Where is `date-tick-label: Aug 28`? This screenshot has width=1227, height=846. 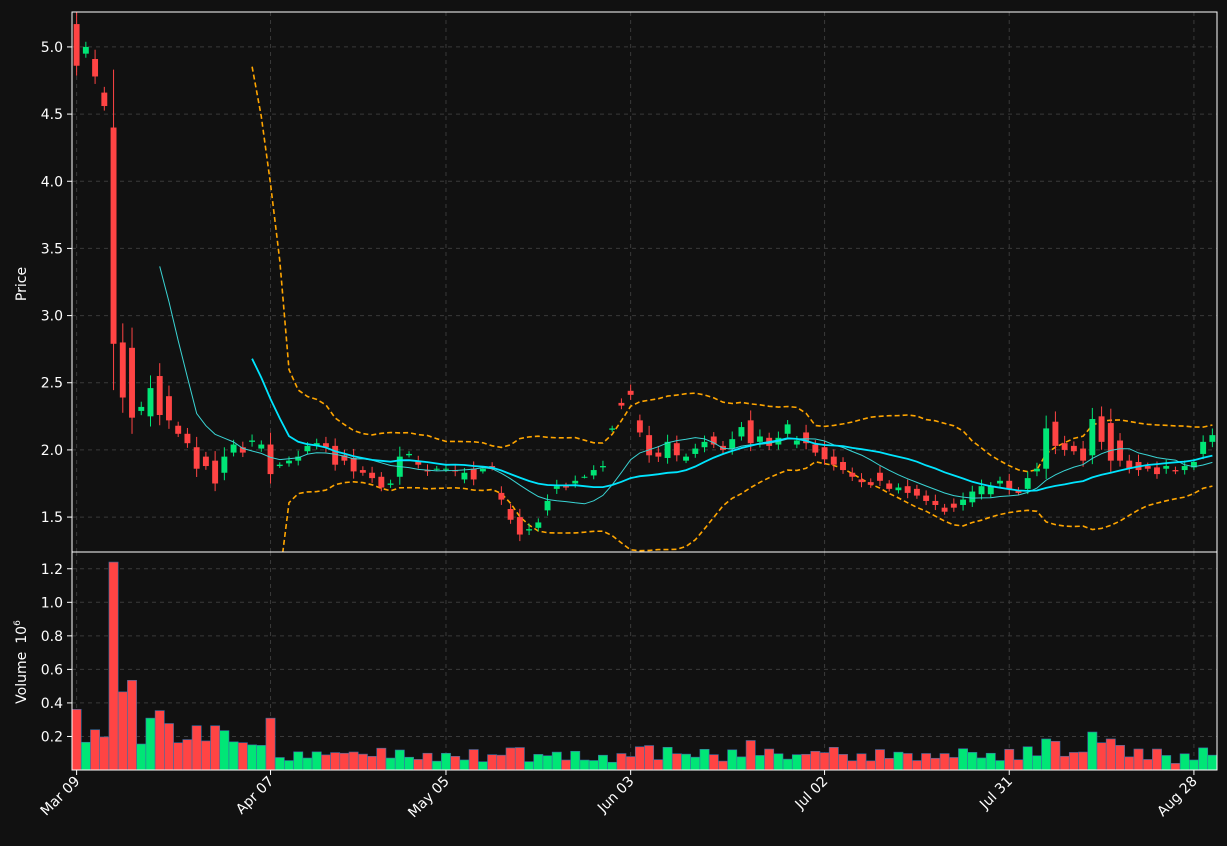 date-tick-label: Aug 28 is located at coordinates (1177, 797).